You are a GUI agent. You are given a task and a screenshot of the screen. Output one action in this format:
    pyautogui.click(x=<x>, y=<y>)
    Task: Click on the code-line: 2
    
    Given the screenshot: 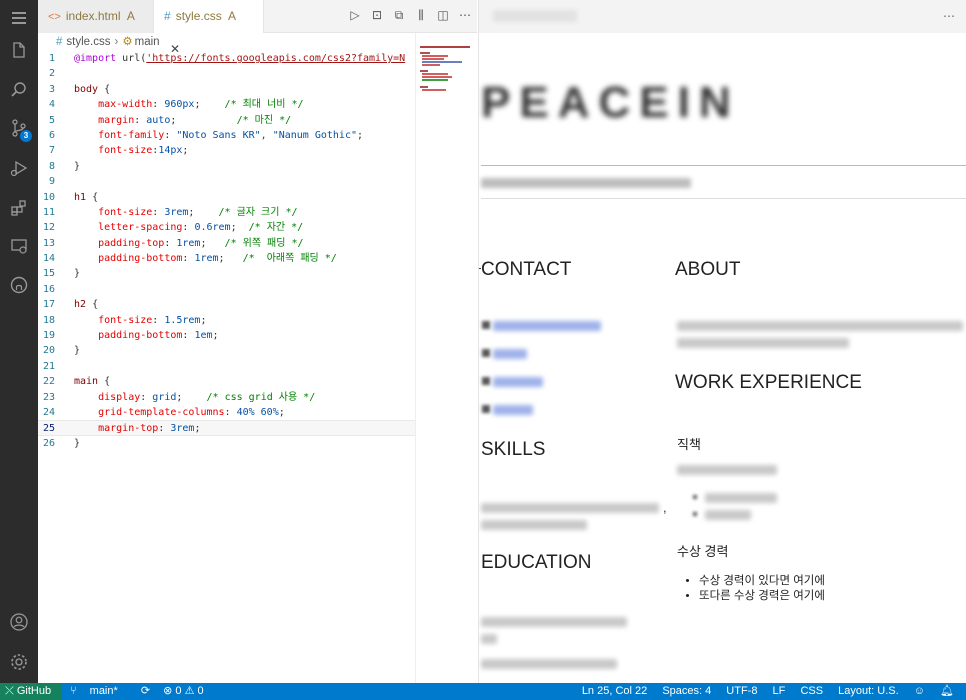 What is the action you would take?
    pyautogui.click(x=226, y=73)
    